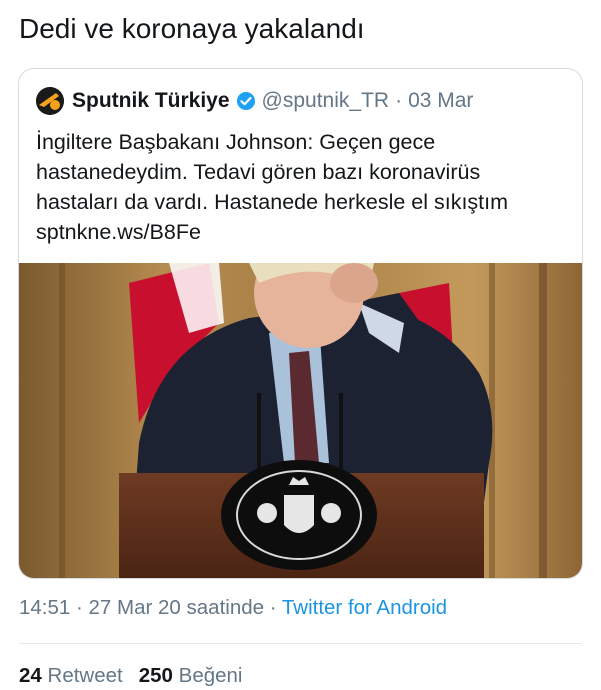 This screenshot has width=601, height=690. Describe the element at coordinates (300, 643) in the screenshot. I see `divider` at that location.